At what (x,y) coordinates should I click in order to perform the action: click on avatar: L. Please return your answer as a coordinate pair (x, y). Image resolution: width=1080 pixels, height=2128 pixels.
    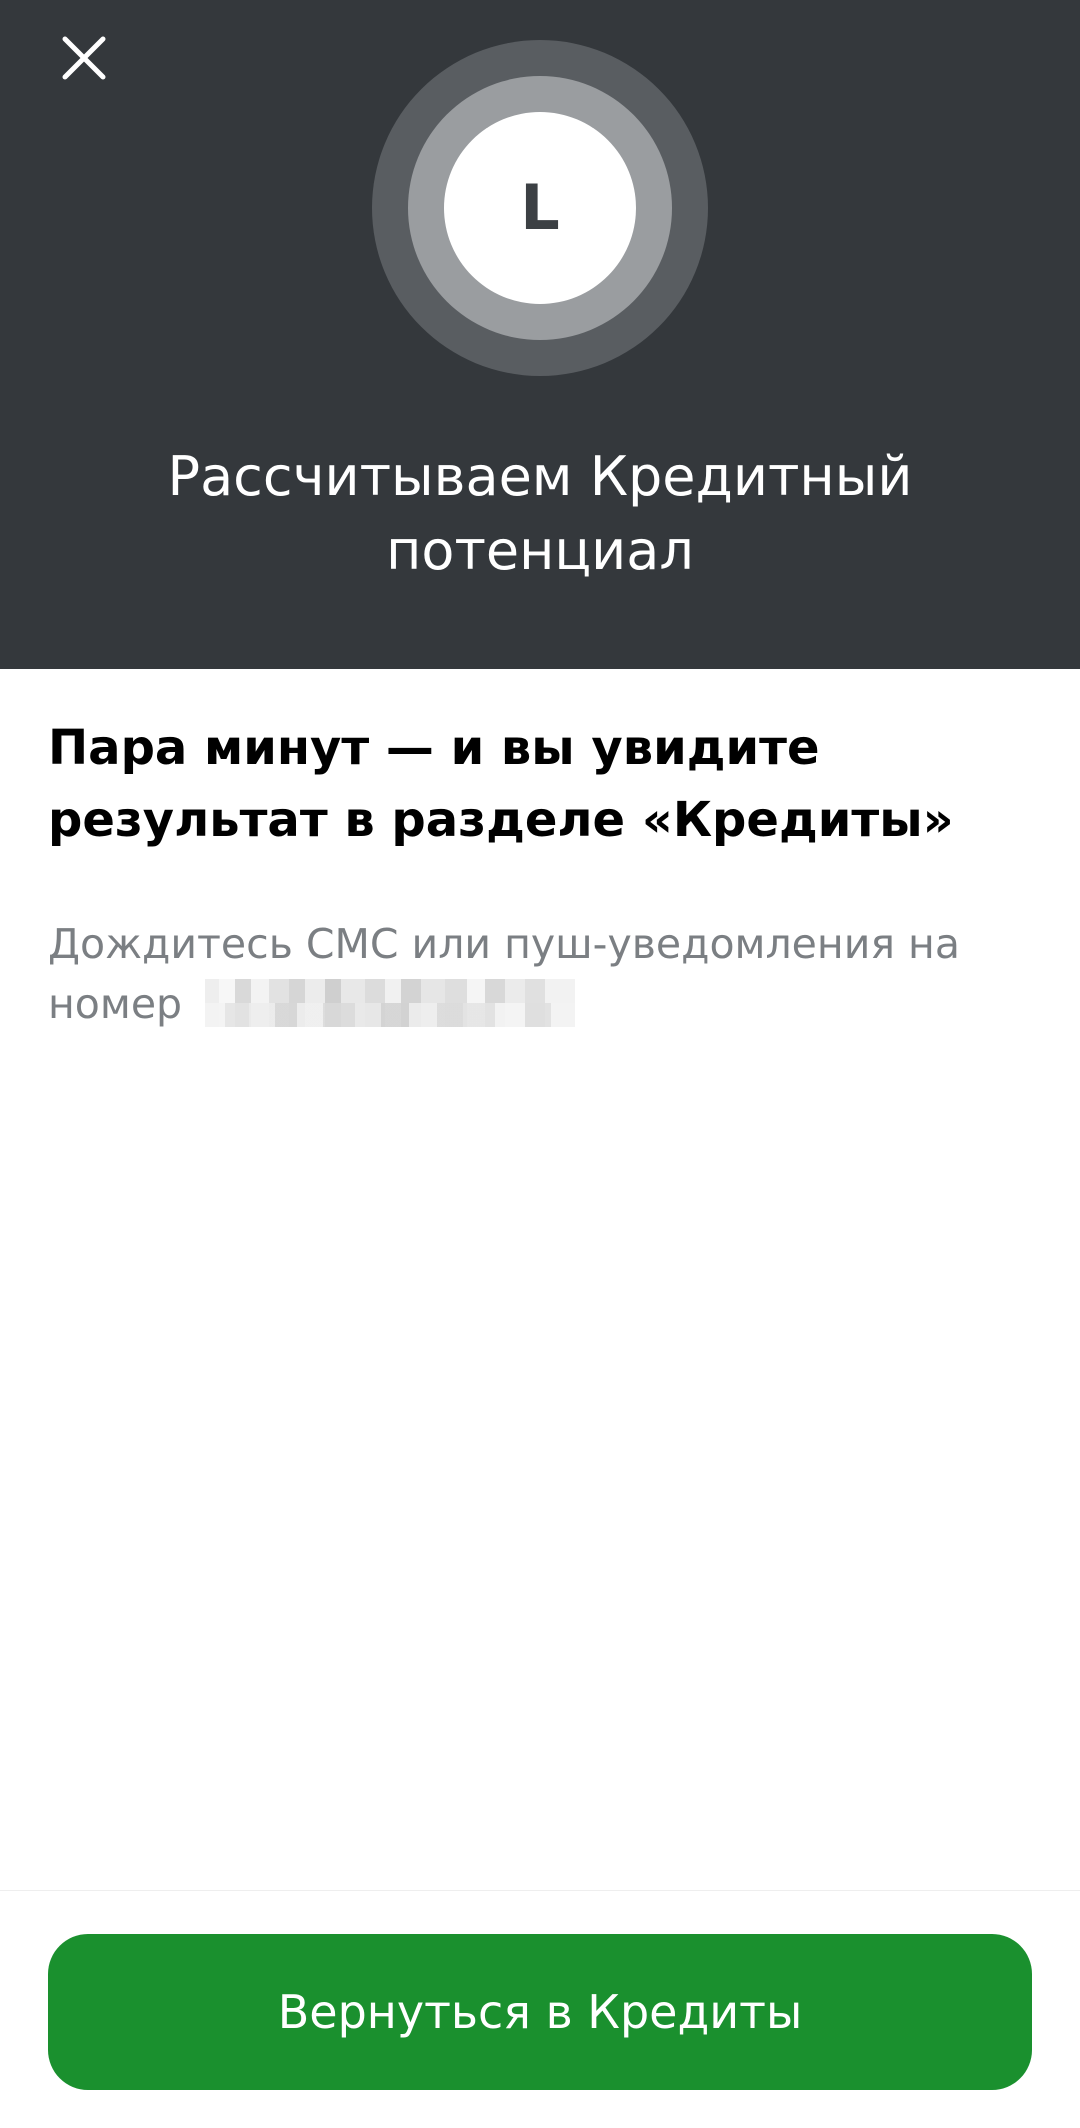
    Looking at the image, I should click on (540, 208).